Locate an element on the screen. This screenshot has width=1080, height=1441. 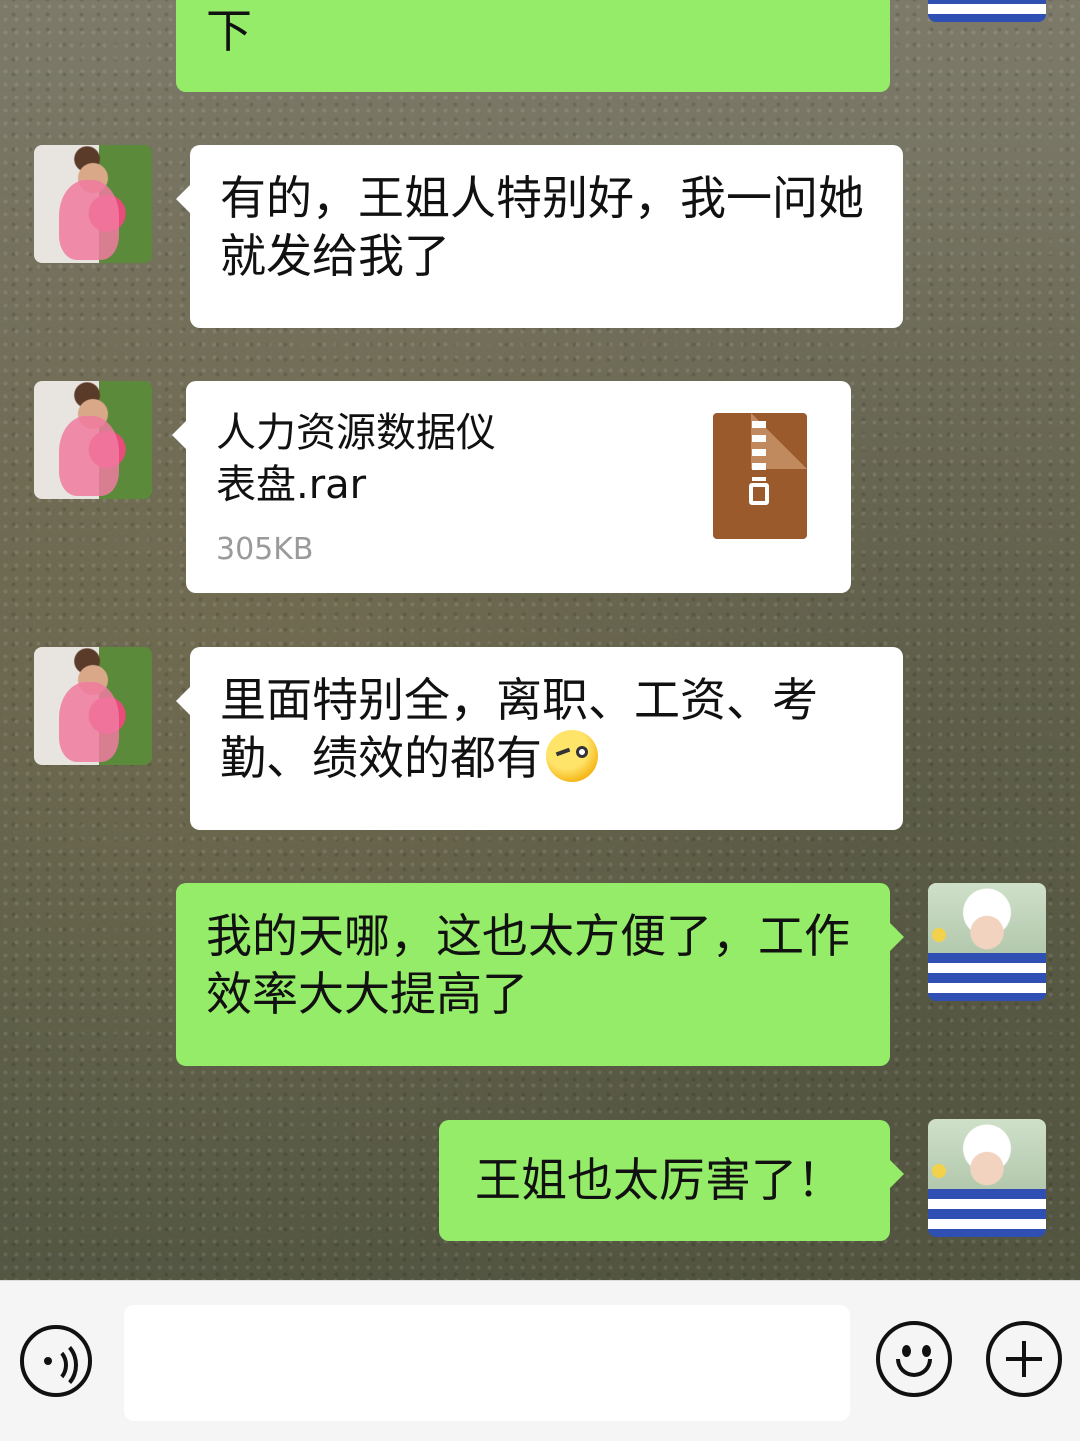
message-text: 下 is located at coordinates (229, 31).